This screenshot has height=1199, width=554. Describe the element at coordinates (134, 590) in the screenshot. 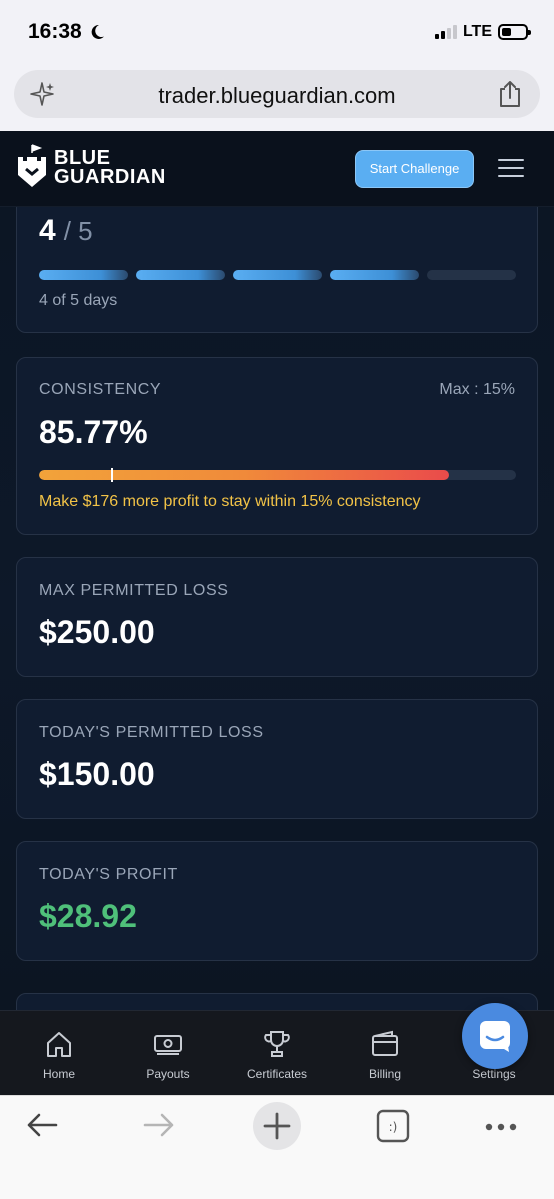

I see `max-loss-label: MAX PERMITTED LOSS` at that location.